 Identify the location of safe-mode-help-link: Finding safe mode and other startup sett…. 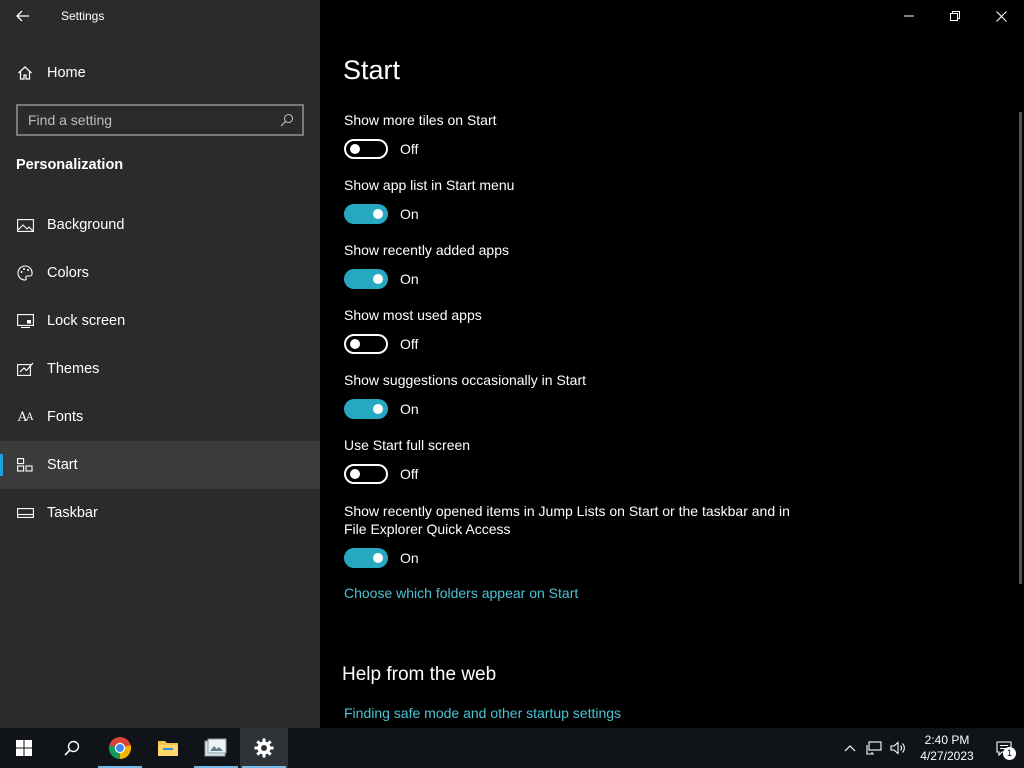
(482, 713).